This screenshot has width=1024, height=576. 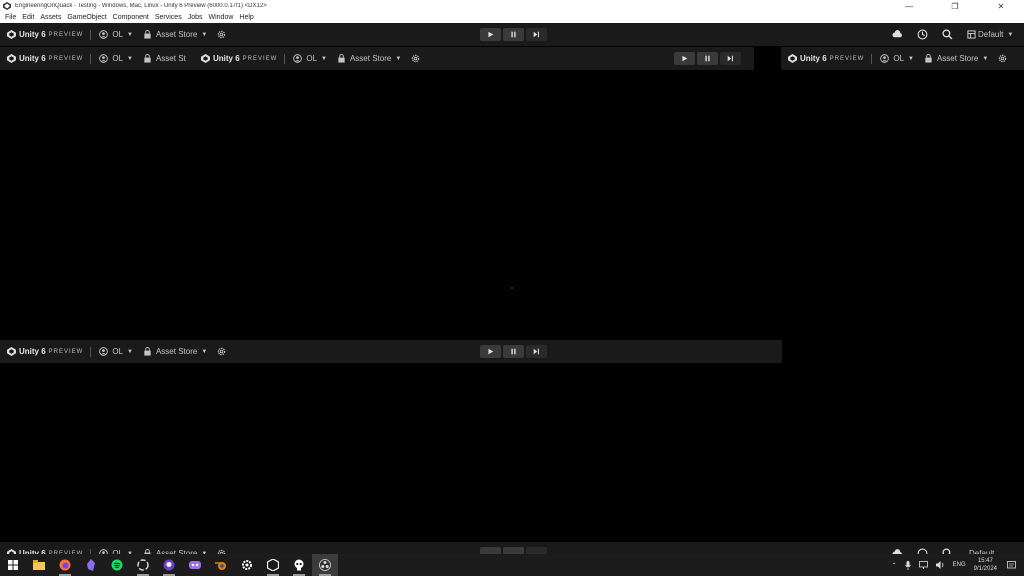 I want to click on history-icon, so click(x=922, y=34).